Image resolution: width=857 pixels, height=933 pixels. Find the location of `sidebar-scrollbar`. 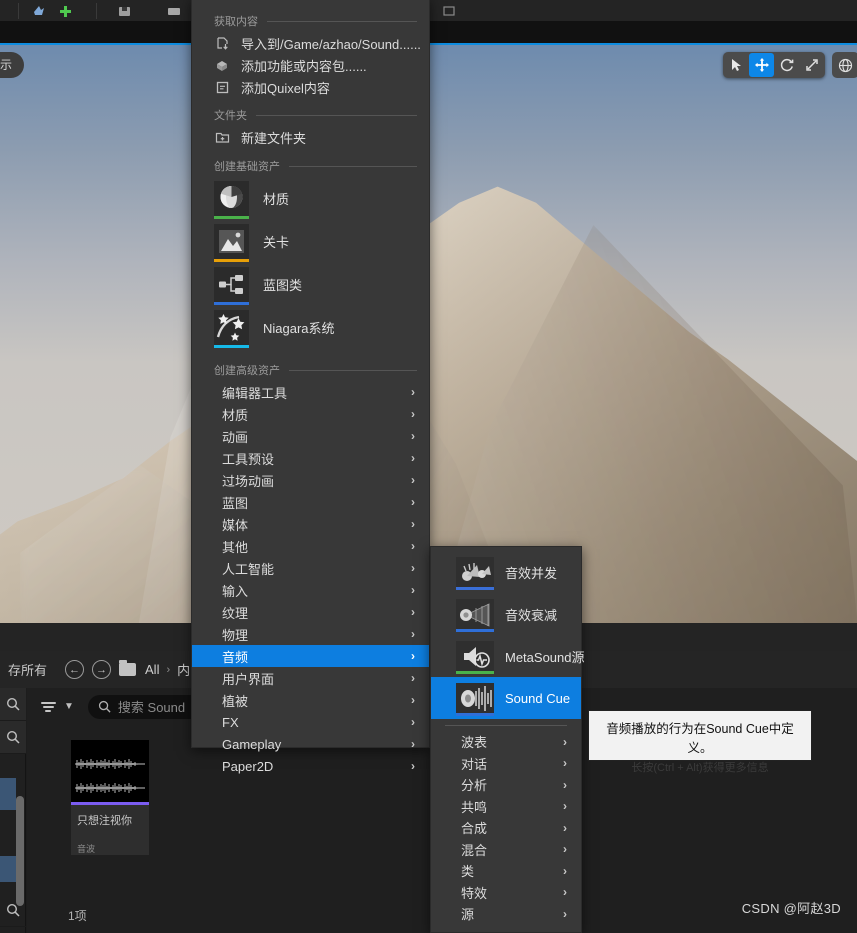

sidebar-scrollbar is located at coordinates (20, 851).